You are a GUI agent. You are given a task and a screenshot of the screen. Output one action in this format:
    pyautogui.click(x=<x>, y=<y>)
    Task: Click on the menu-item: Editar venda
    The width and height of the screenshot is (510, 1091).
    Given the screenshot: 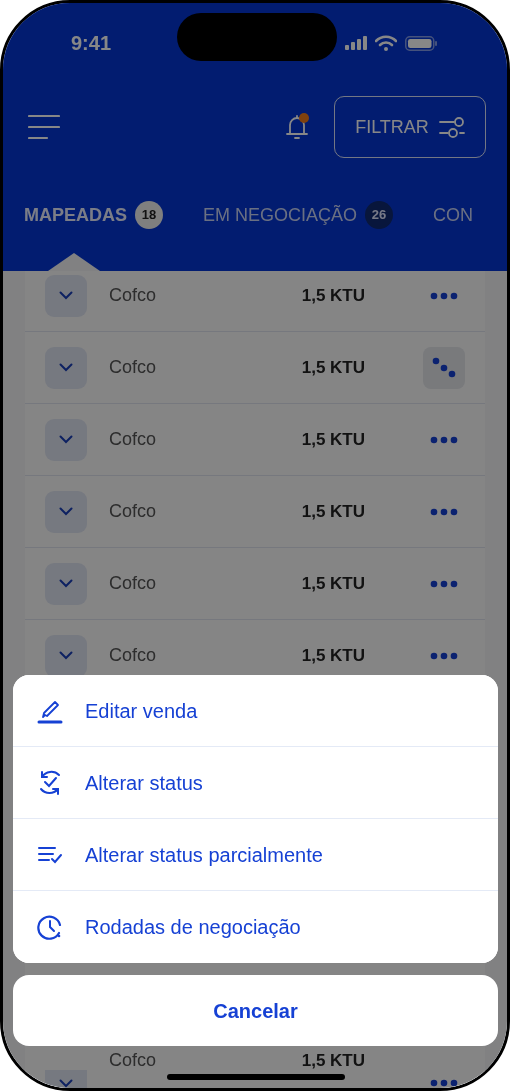 What is the action you would take?
    pyautogui.click(x=255, y=711)
    